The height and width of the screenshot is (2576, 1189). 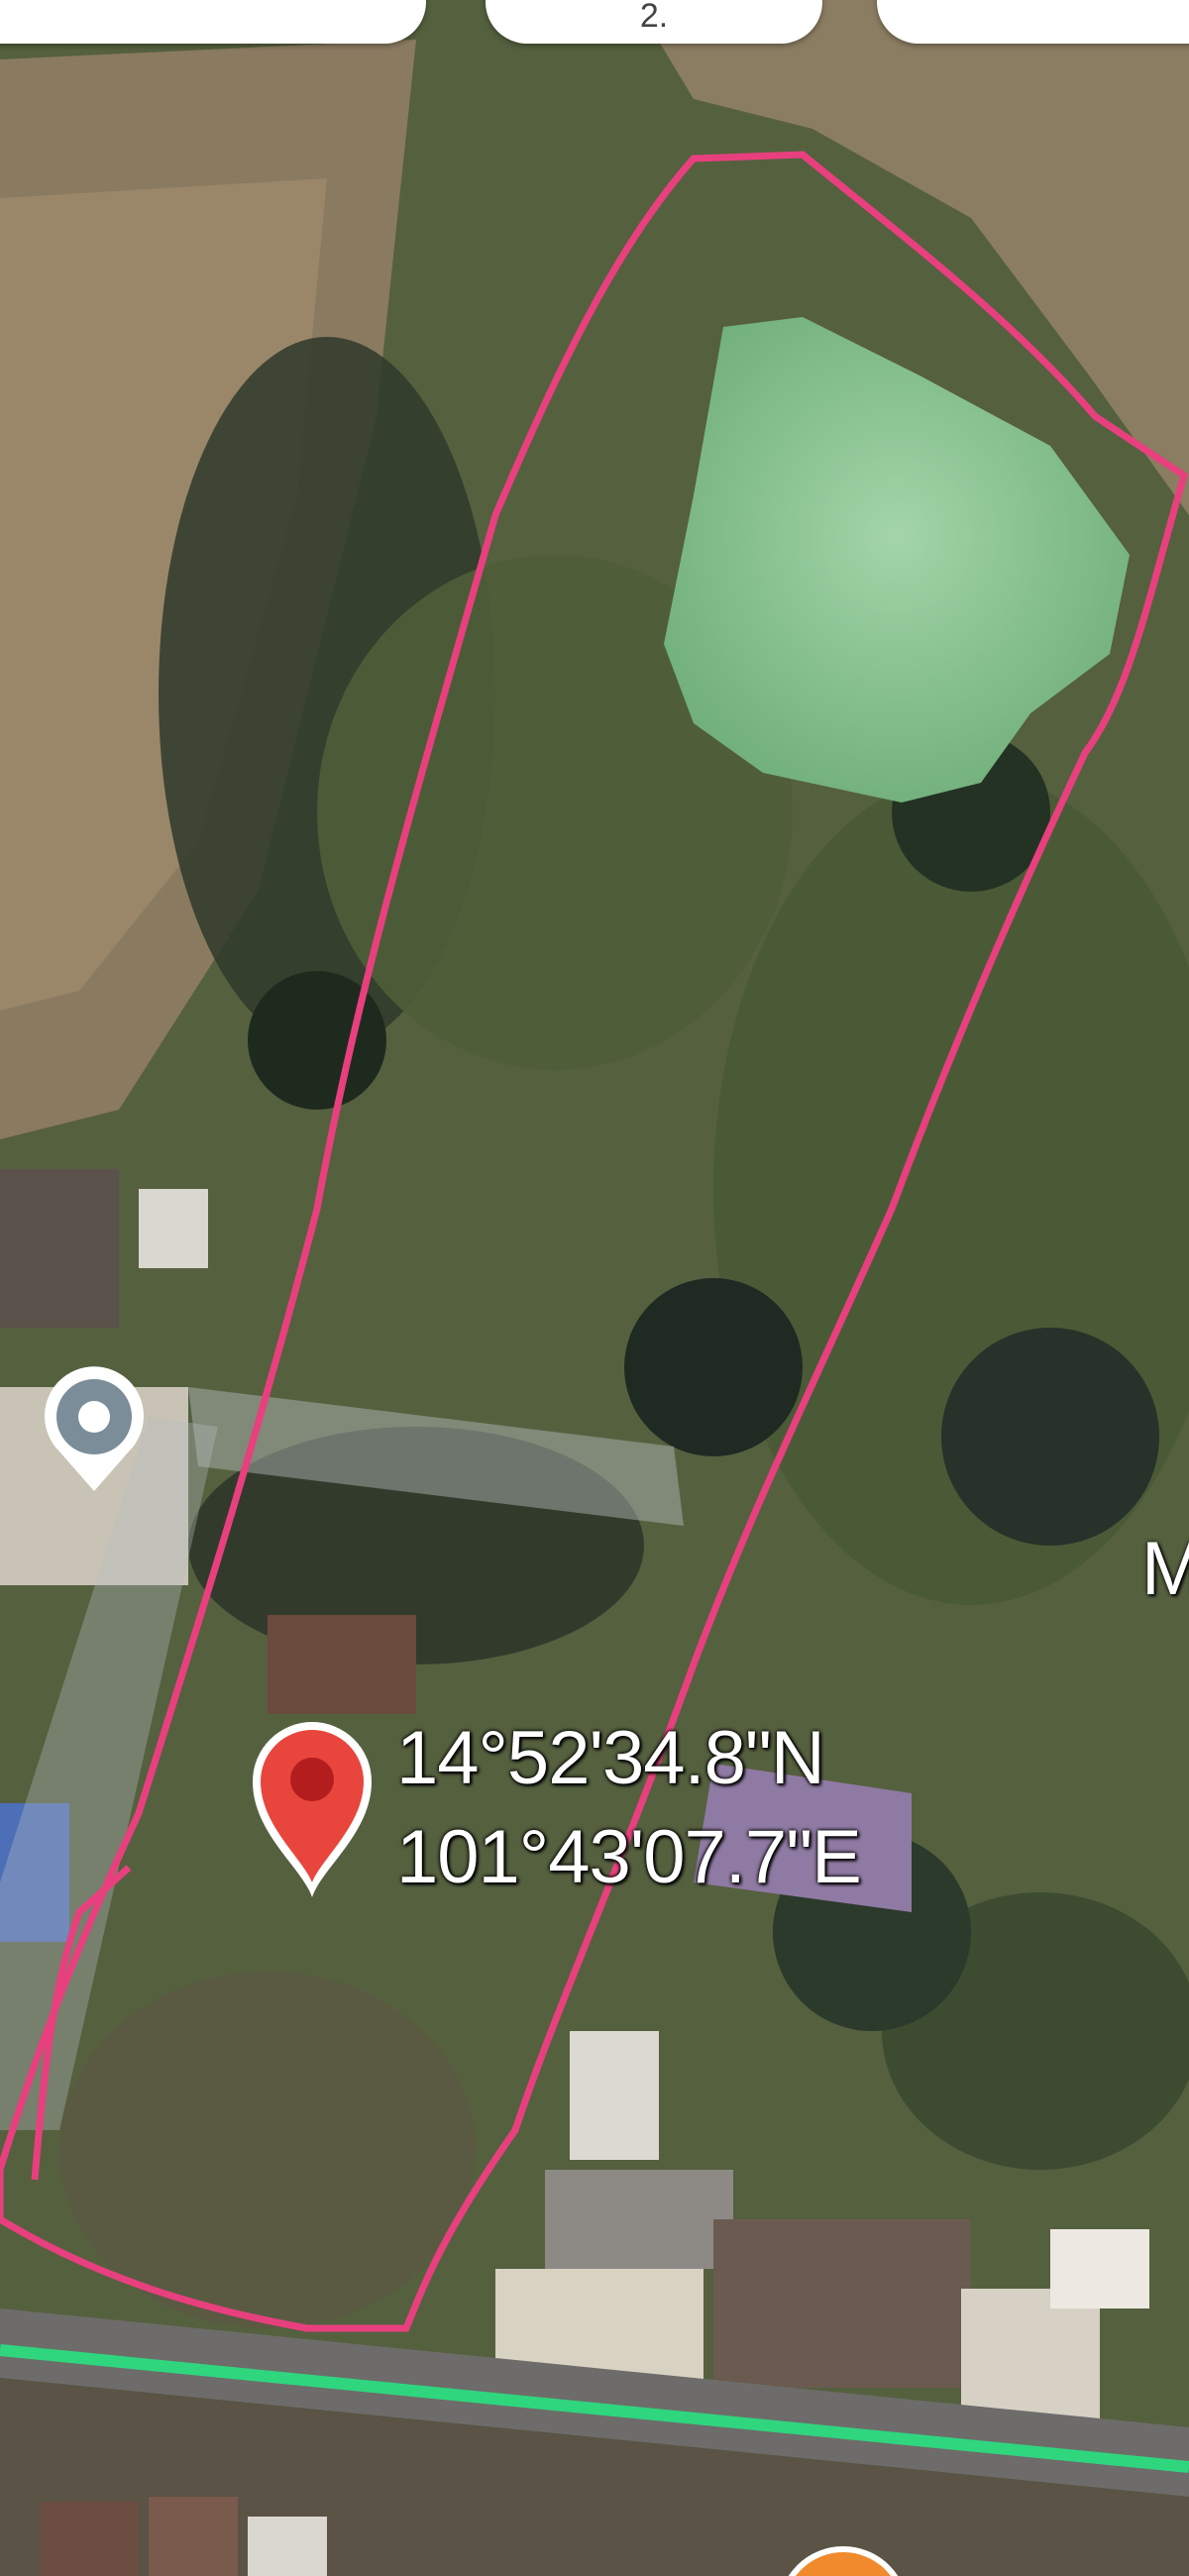 I want to click on top-chip-2: 2., so click(x=654, y=22).